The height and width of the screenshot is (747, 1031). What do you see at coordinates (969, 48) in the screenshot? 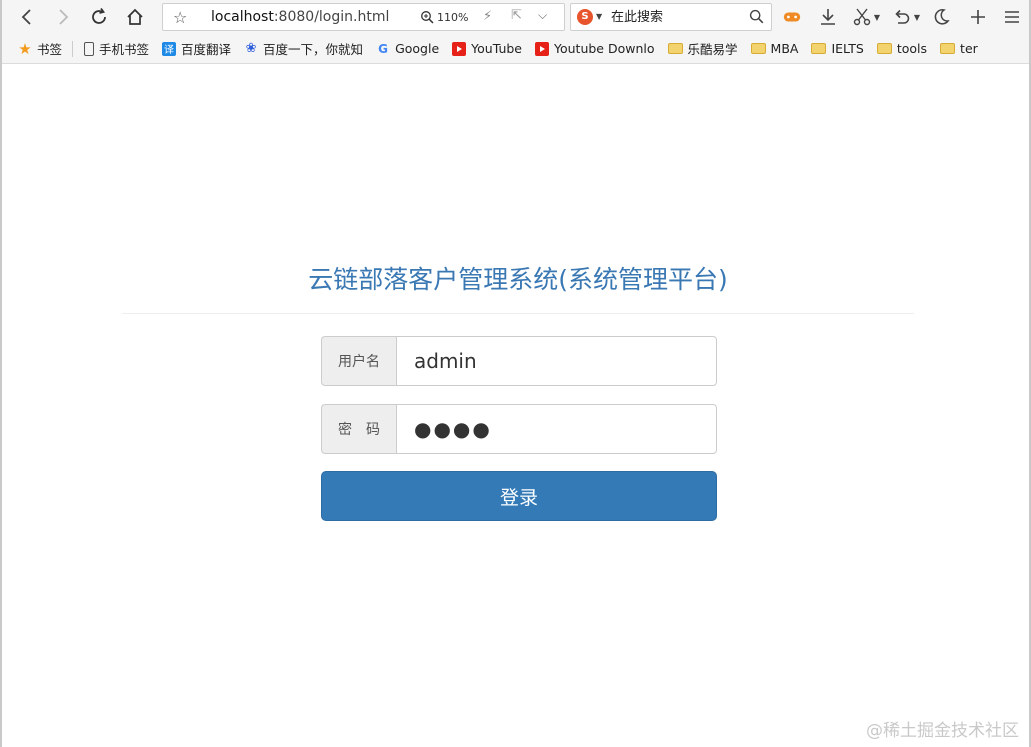
I see `bookmark-label: ter` at bounding box center [969, 48].